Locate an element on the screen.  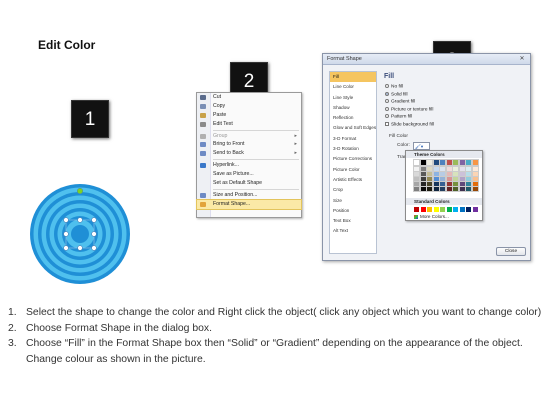
close-icon: ✕ is located at coordinates (522, 59).